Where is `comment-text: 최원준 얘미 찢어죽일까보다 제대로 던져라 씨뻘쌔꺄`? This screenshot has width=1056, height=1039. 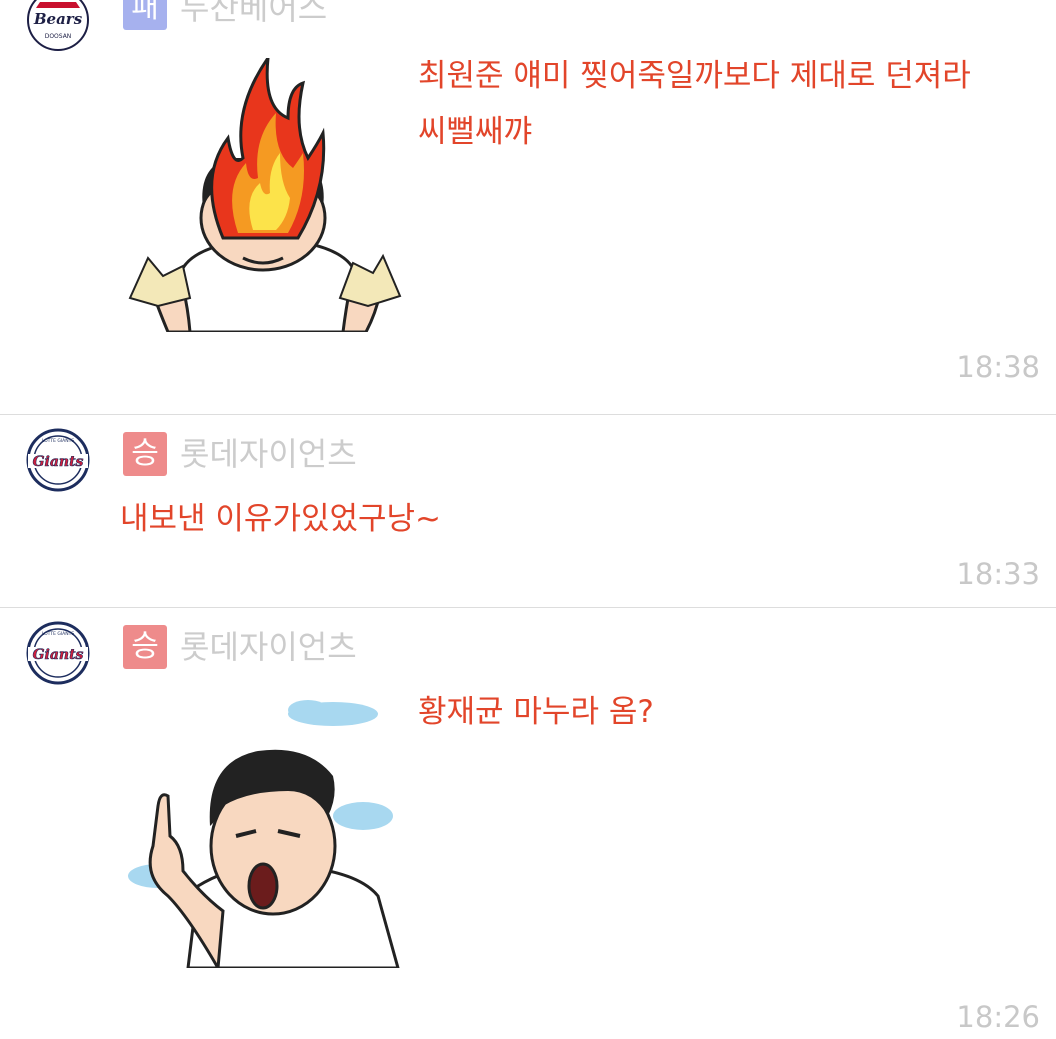
comment-text: 최원준 얘미 찢어죽일까보다 제대로 던져라 씨뻘쌔꺄 is located at coordinates (694, 104).